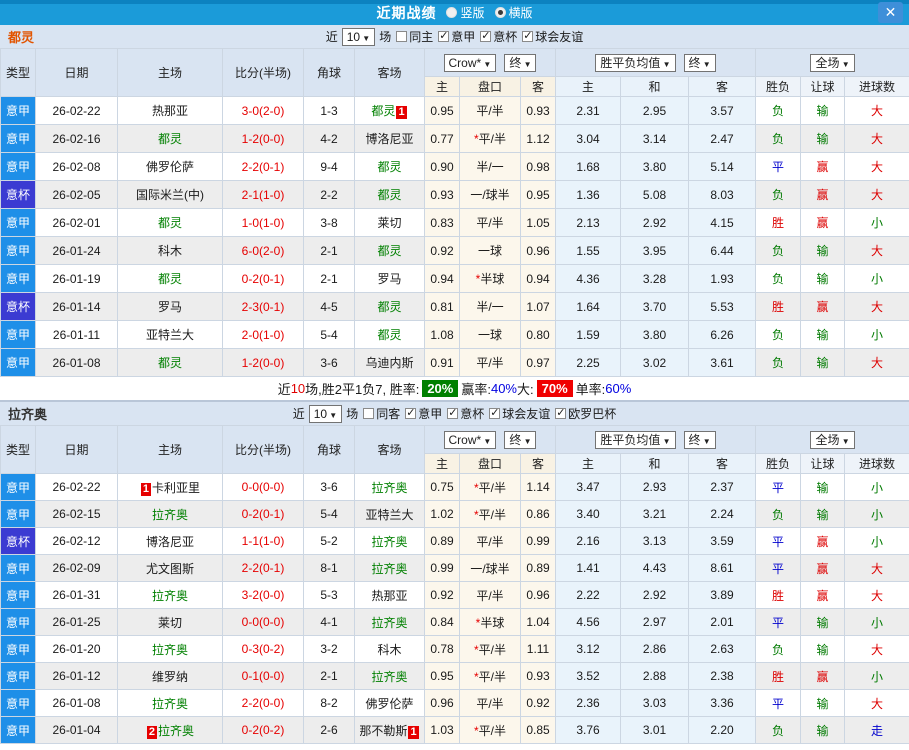  I want to click on layout-radio-horizontal, so click(500, 12).